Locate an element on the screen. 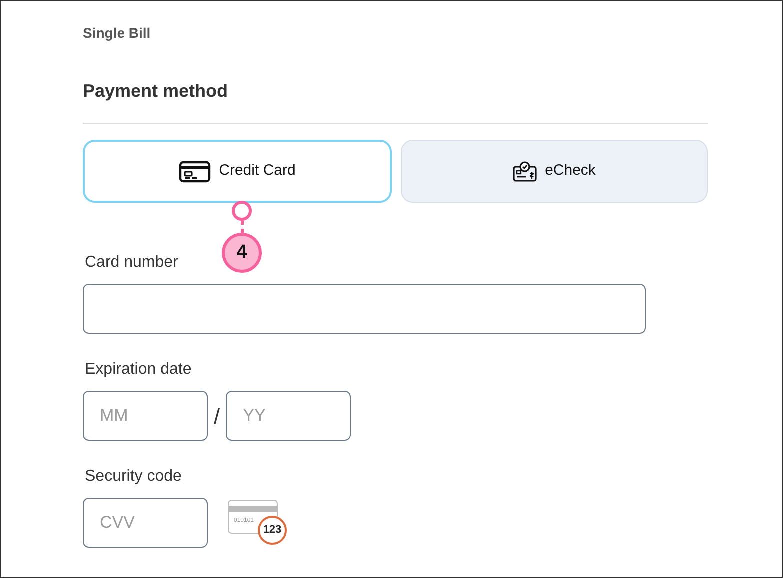 This screenshot has width=783, height=578. field-label: Expiration date is located at coordinates (138, 370).